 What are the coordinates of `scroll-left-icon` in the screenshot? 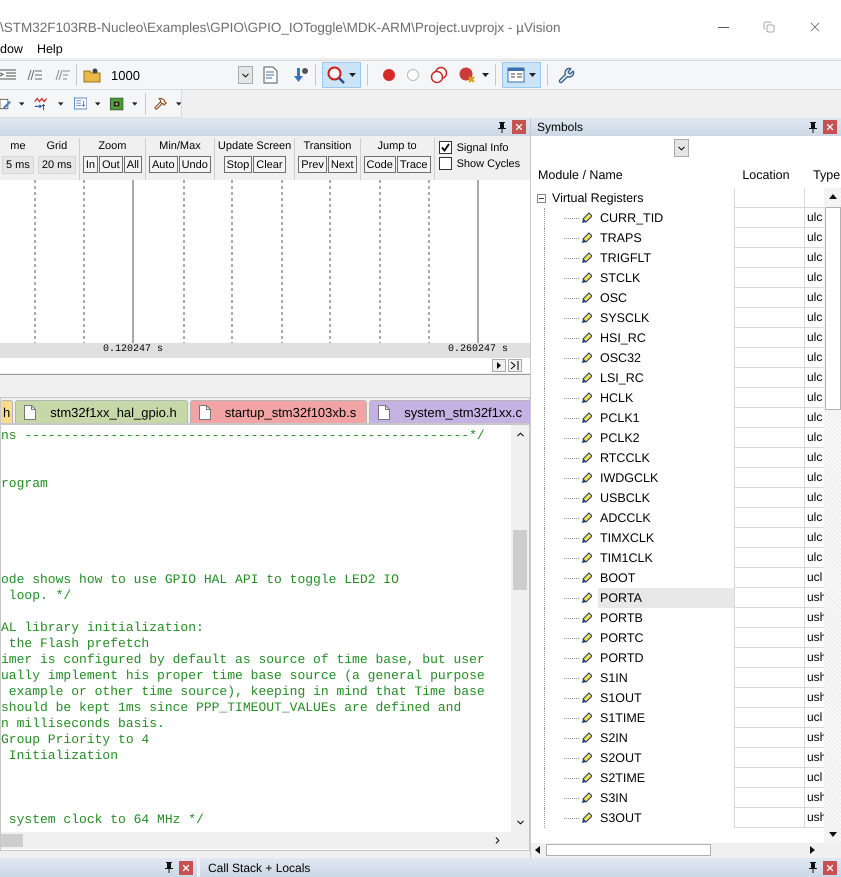 It's located at (537, 850).